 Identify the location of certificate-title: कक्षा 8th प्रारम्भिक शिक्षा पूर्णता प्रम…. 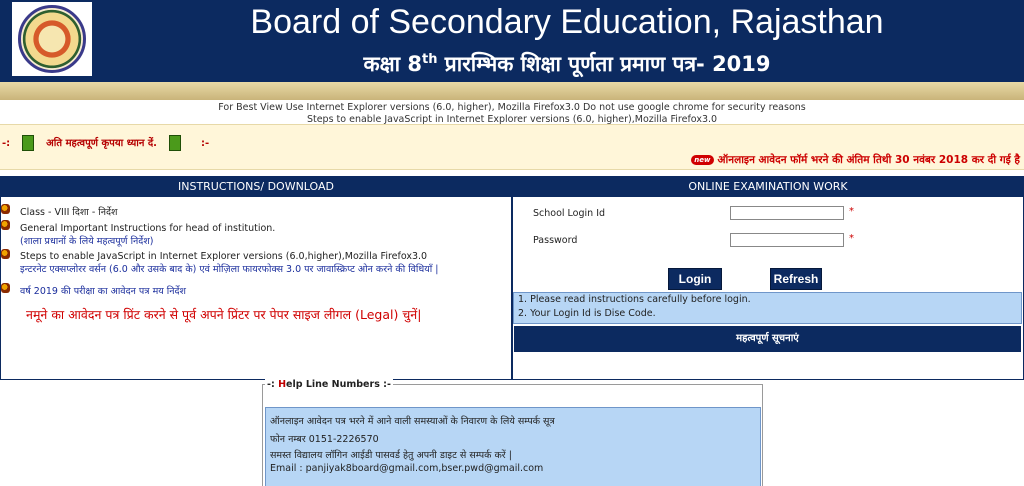
(567, 62).